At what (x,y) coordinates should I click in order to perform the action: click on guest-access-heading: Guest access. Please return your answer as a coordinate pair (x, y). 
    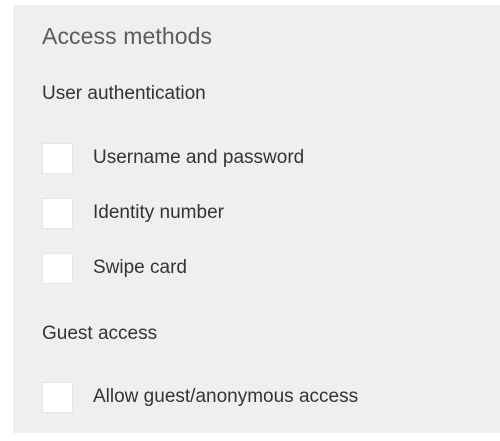
    Looking at the image, I should click on (100, 333).